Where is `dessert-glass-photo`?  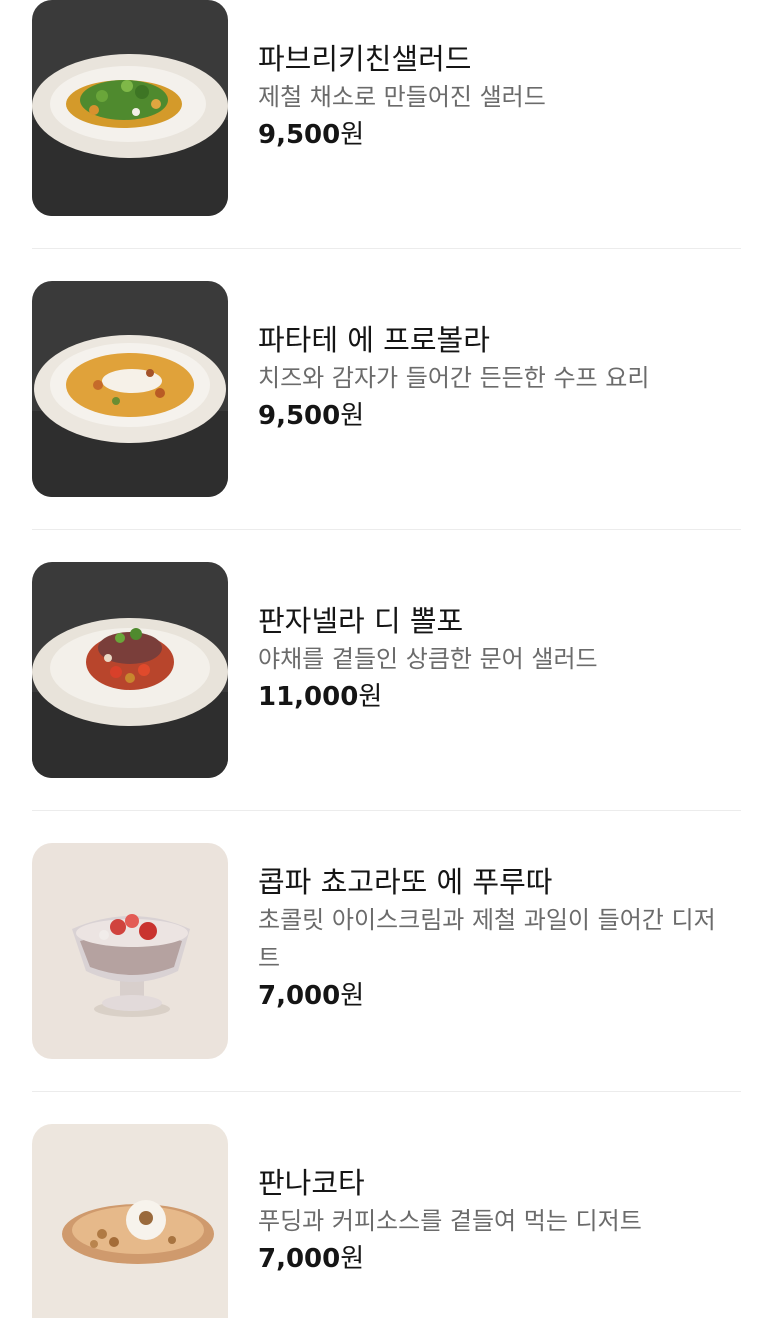 dessert-glass-photo is located at coordinates (130, 951).